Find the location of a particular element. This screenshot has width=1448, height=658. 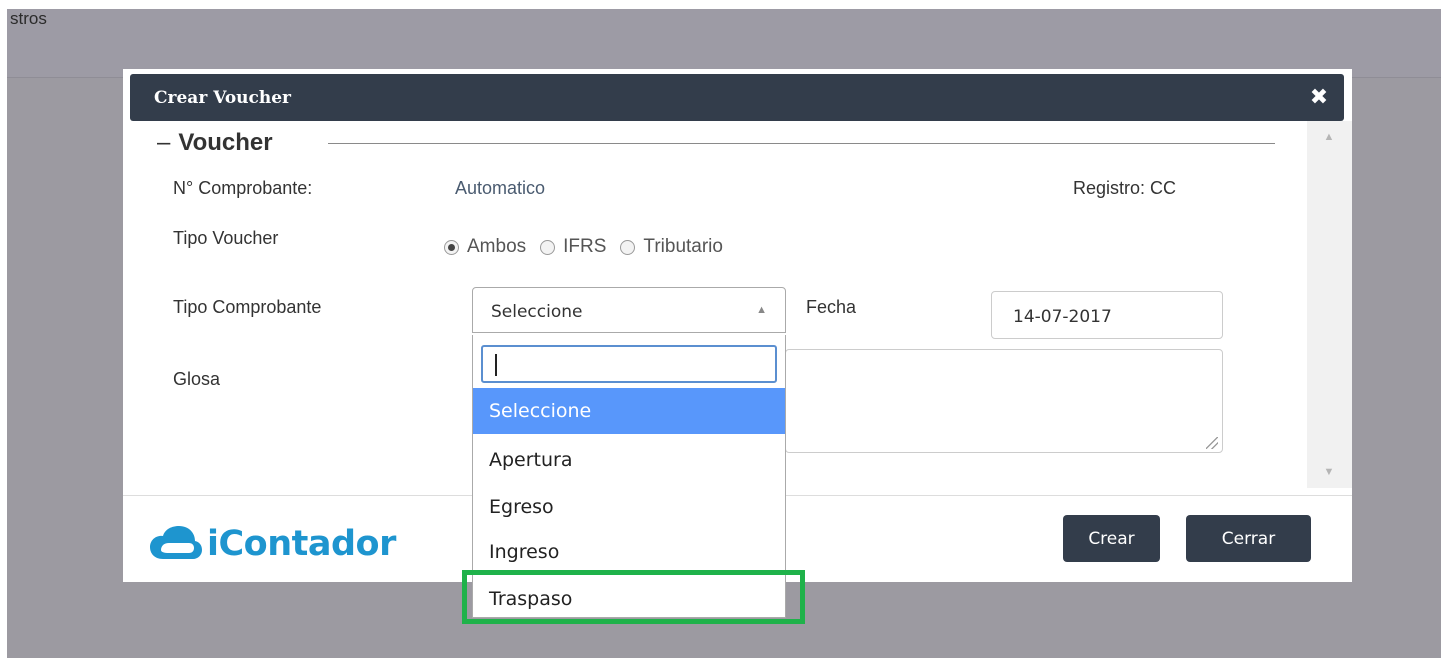

chevron-up-icon: ▲ is located at coordinates (761, 310).